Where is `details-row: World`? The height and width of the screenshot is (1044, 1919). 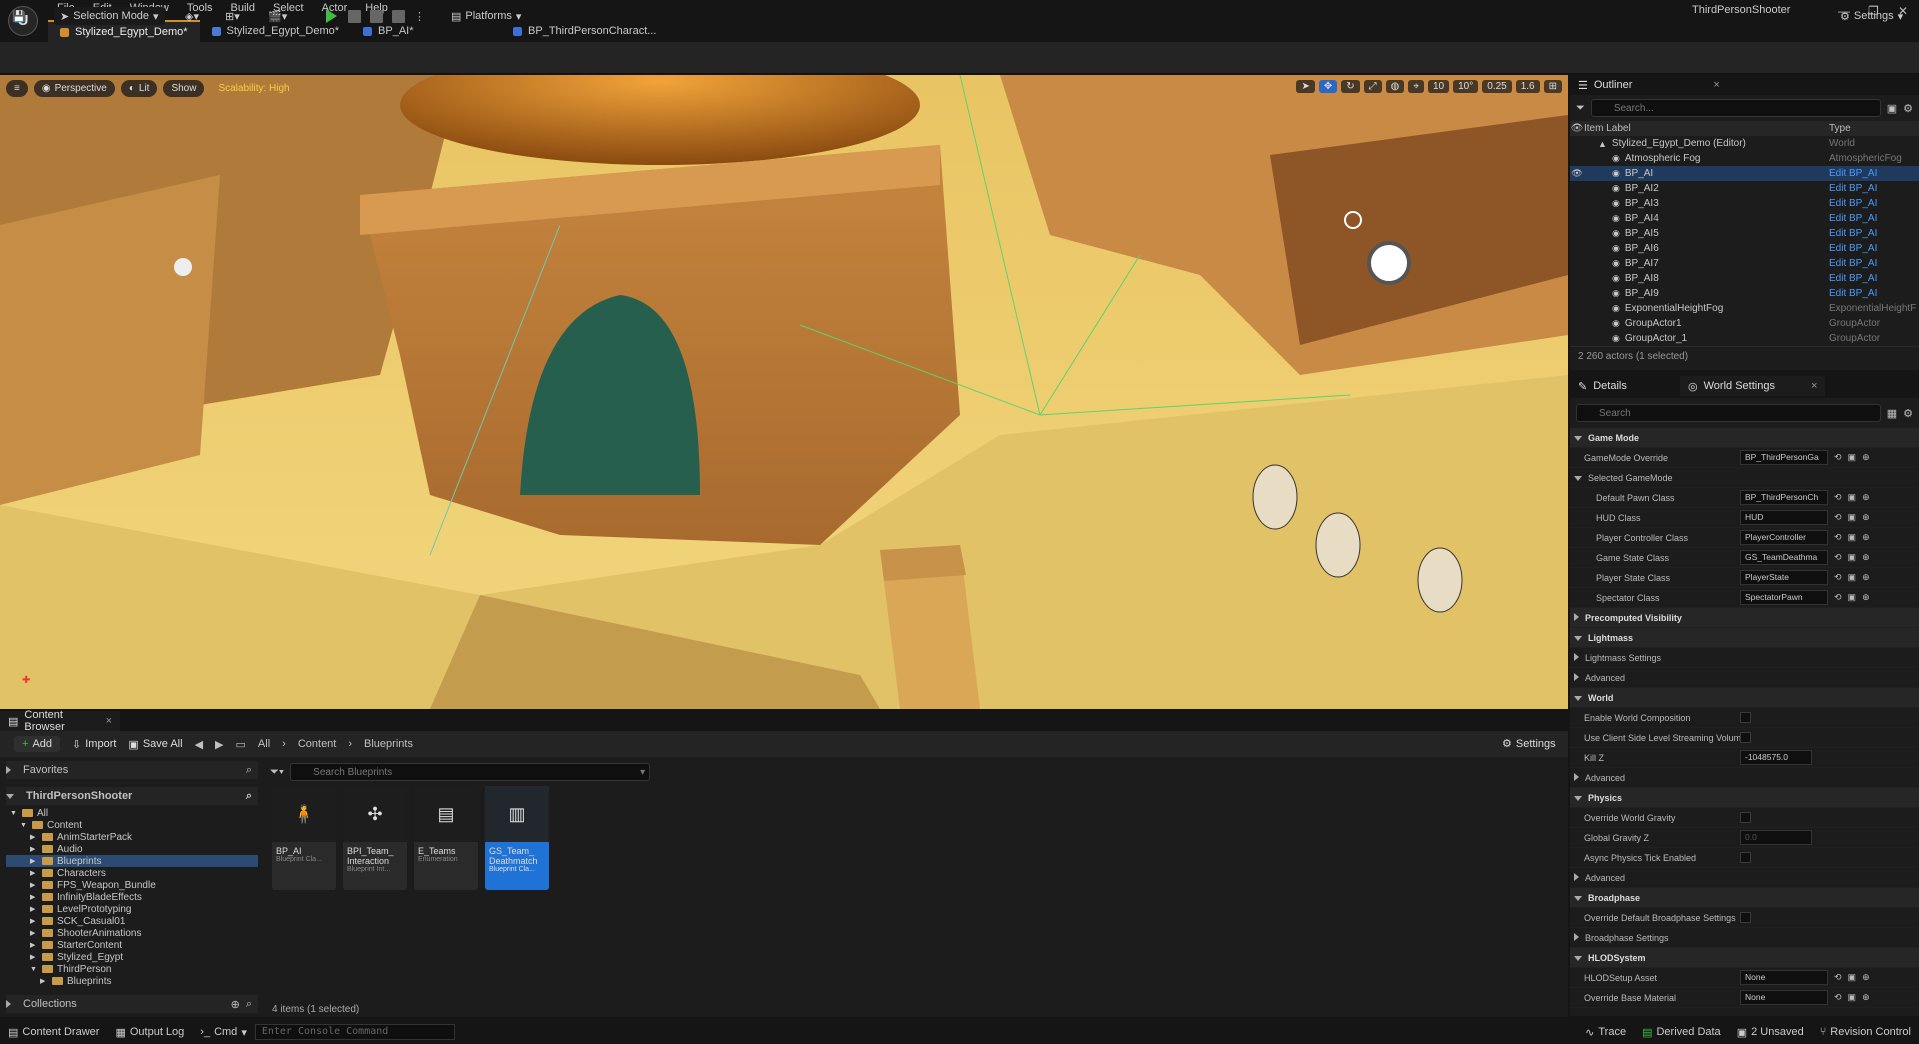
details-row: World is located at coordinates (1744, 698).